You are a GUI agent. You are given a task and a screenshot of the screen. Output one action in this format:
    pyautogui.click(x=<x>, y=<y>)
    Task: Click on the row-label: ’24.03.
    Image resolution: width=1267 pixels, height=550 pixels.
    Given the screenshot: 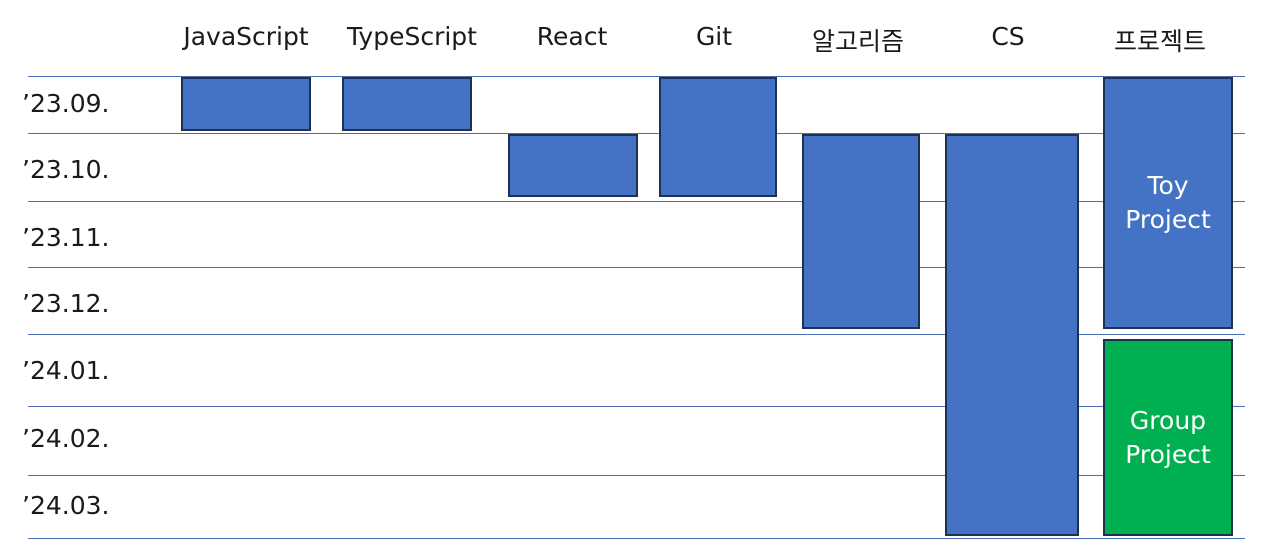 What is the action you would take?
    pyautogui.click(x=66, y=505)
    